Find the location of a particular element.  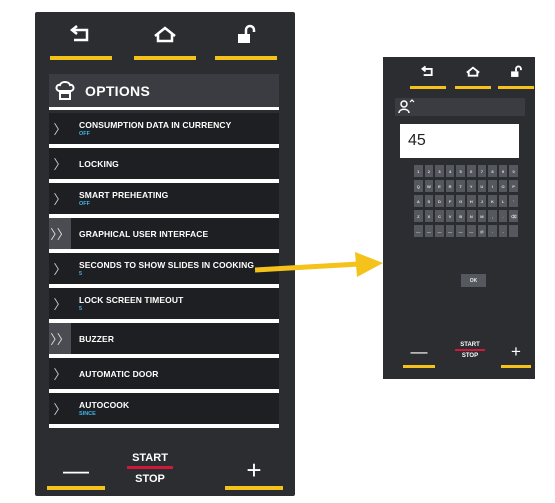

keyboard-key: X is located at coordinates (429, 216).